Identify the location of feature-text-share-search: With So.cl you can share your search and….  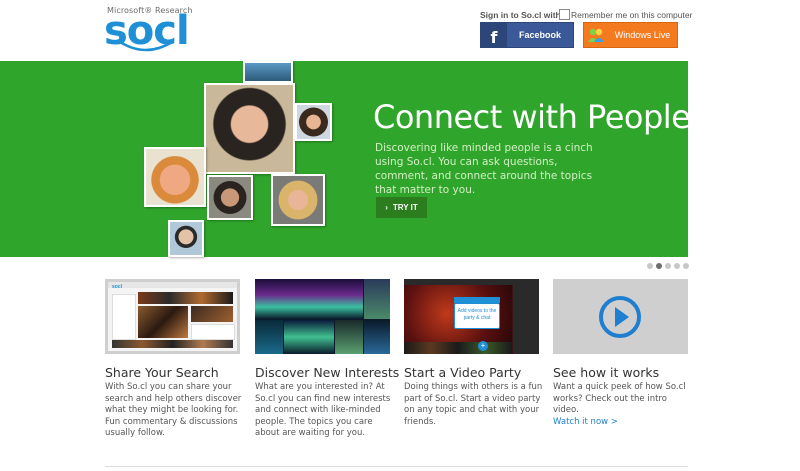
(173, 410).